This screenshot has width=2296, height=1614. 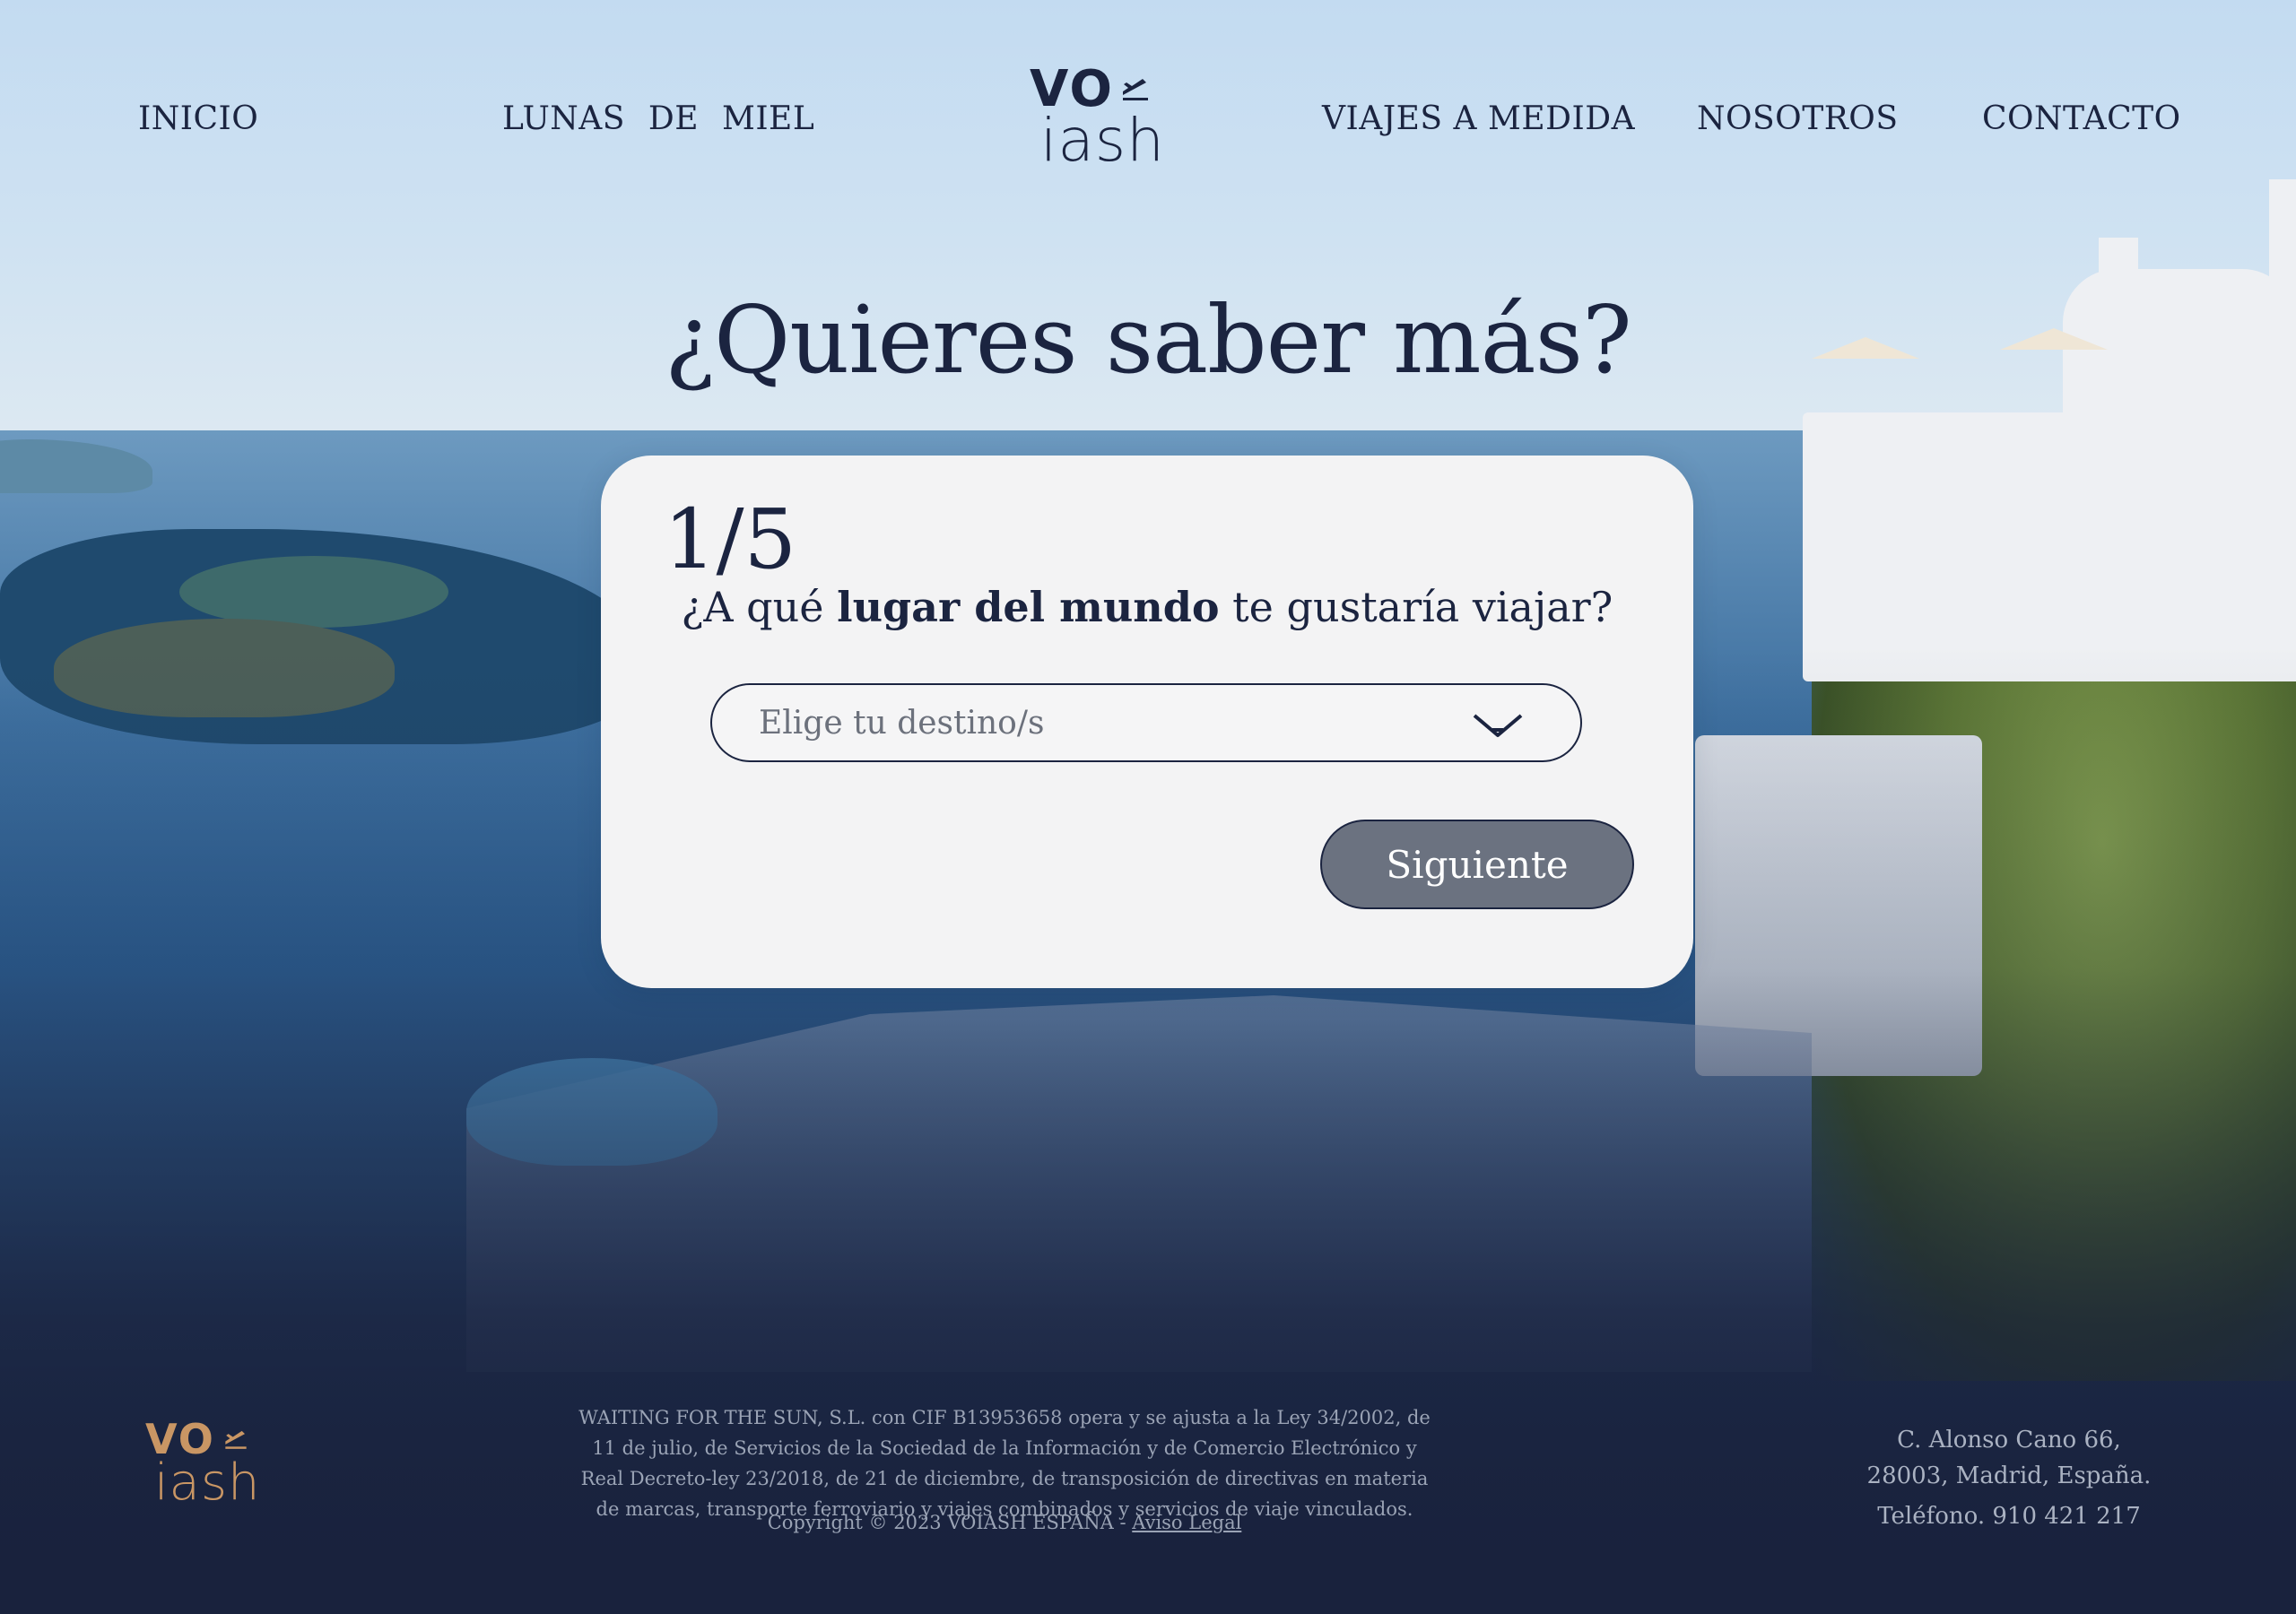 I want to click on footer-logo: VO iash, so click(x=203, y=1468).